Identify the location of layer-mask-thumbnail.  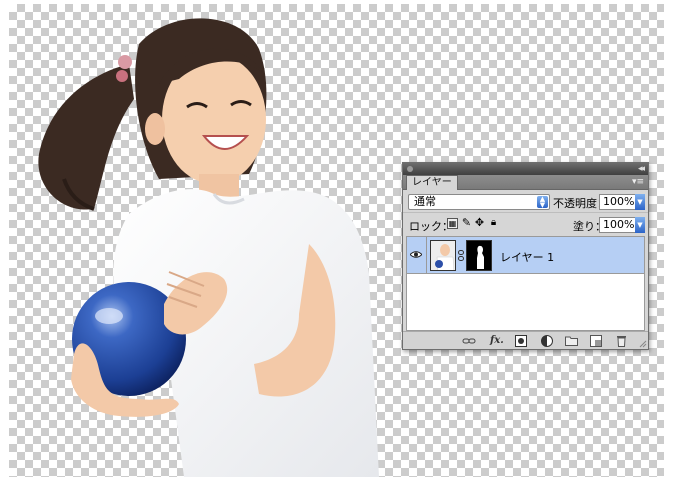
(479, 255).